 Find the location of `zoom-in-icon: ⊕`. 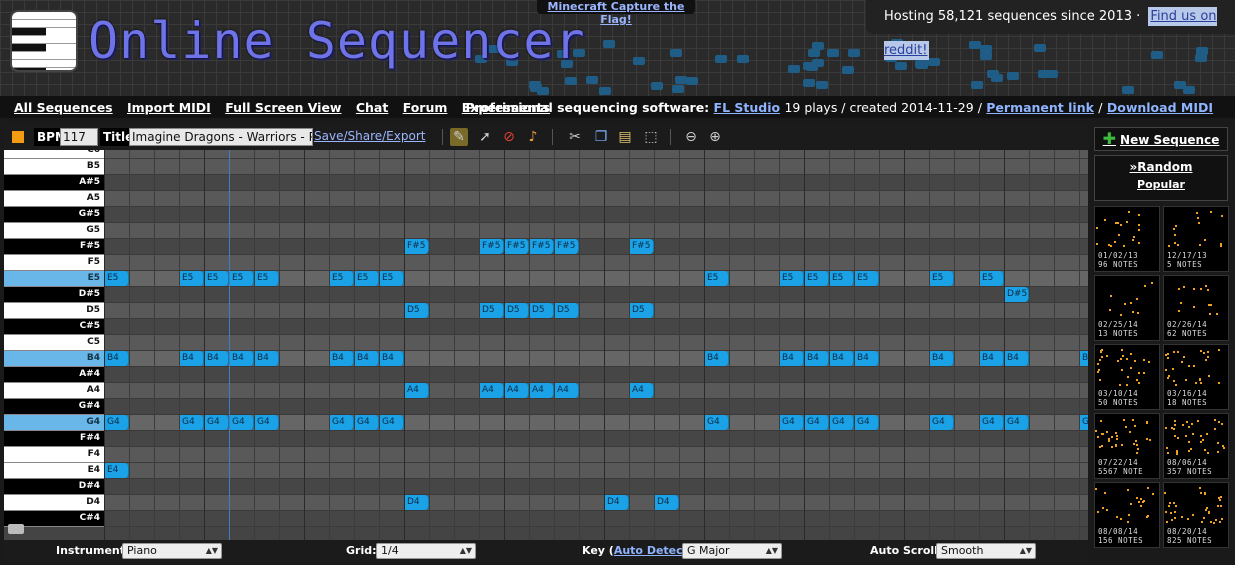

zoom-in-icon: ⊕ is located at coordinates (715, 137).